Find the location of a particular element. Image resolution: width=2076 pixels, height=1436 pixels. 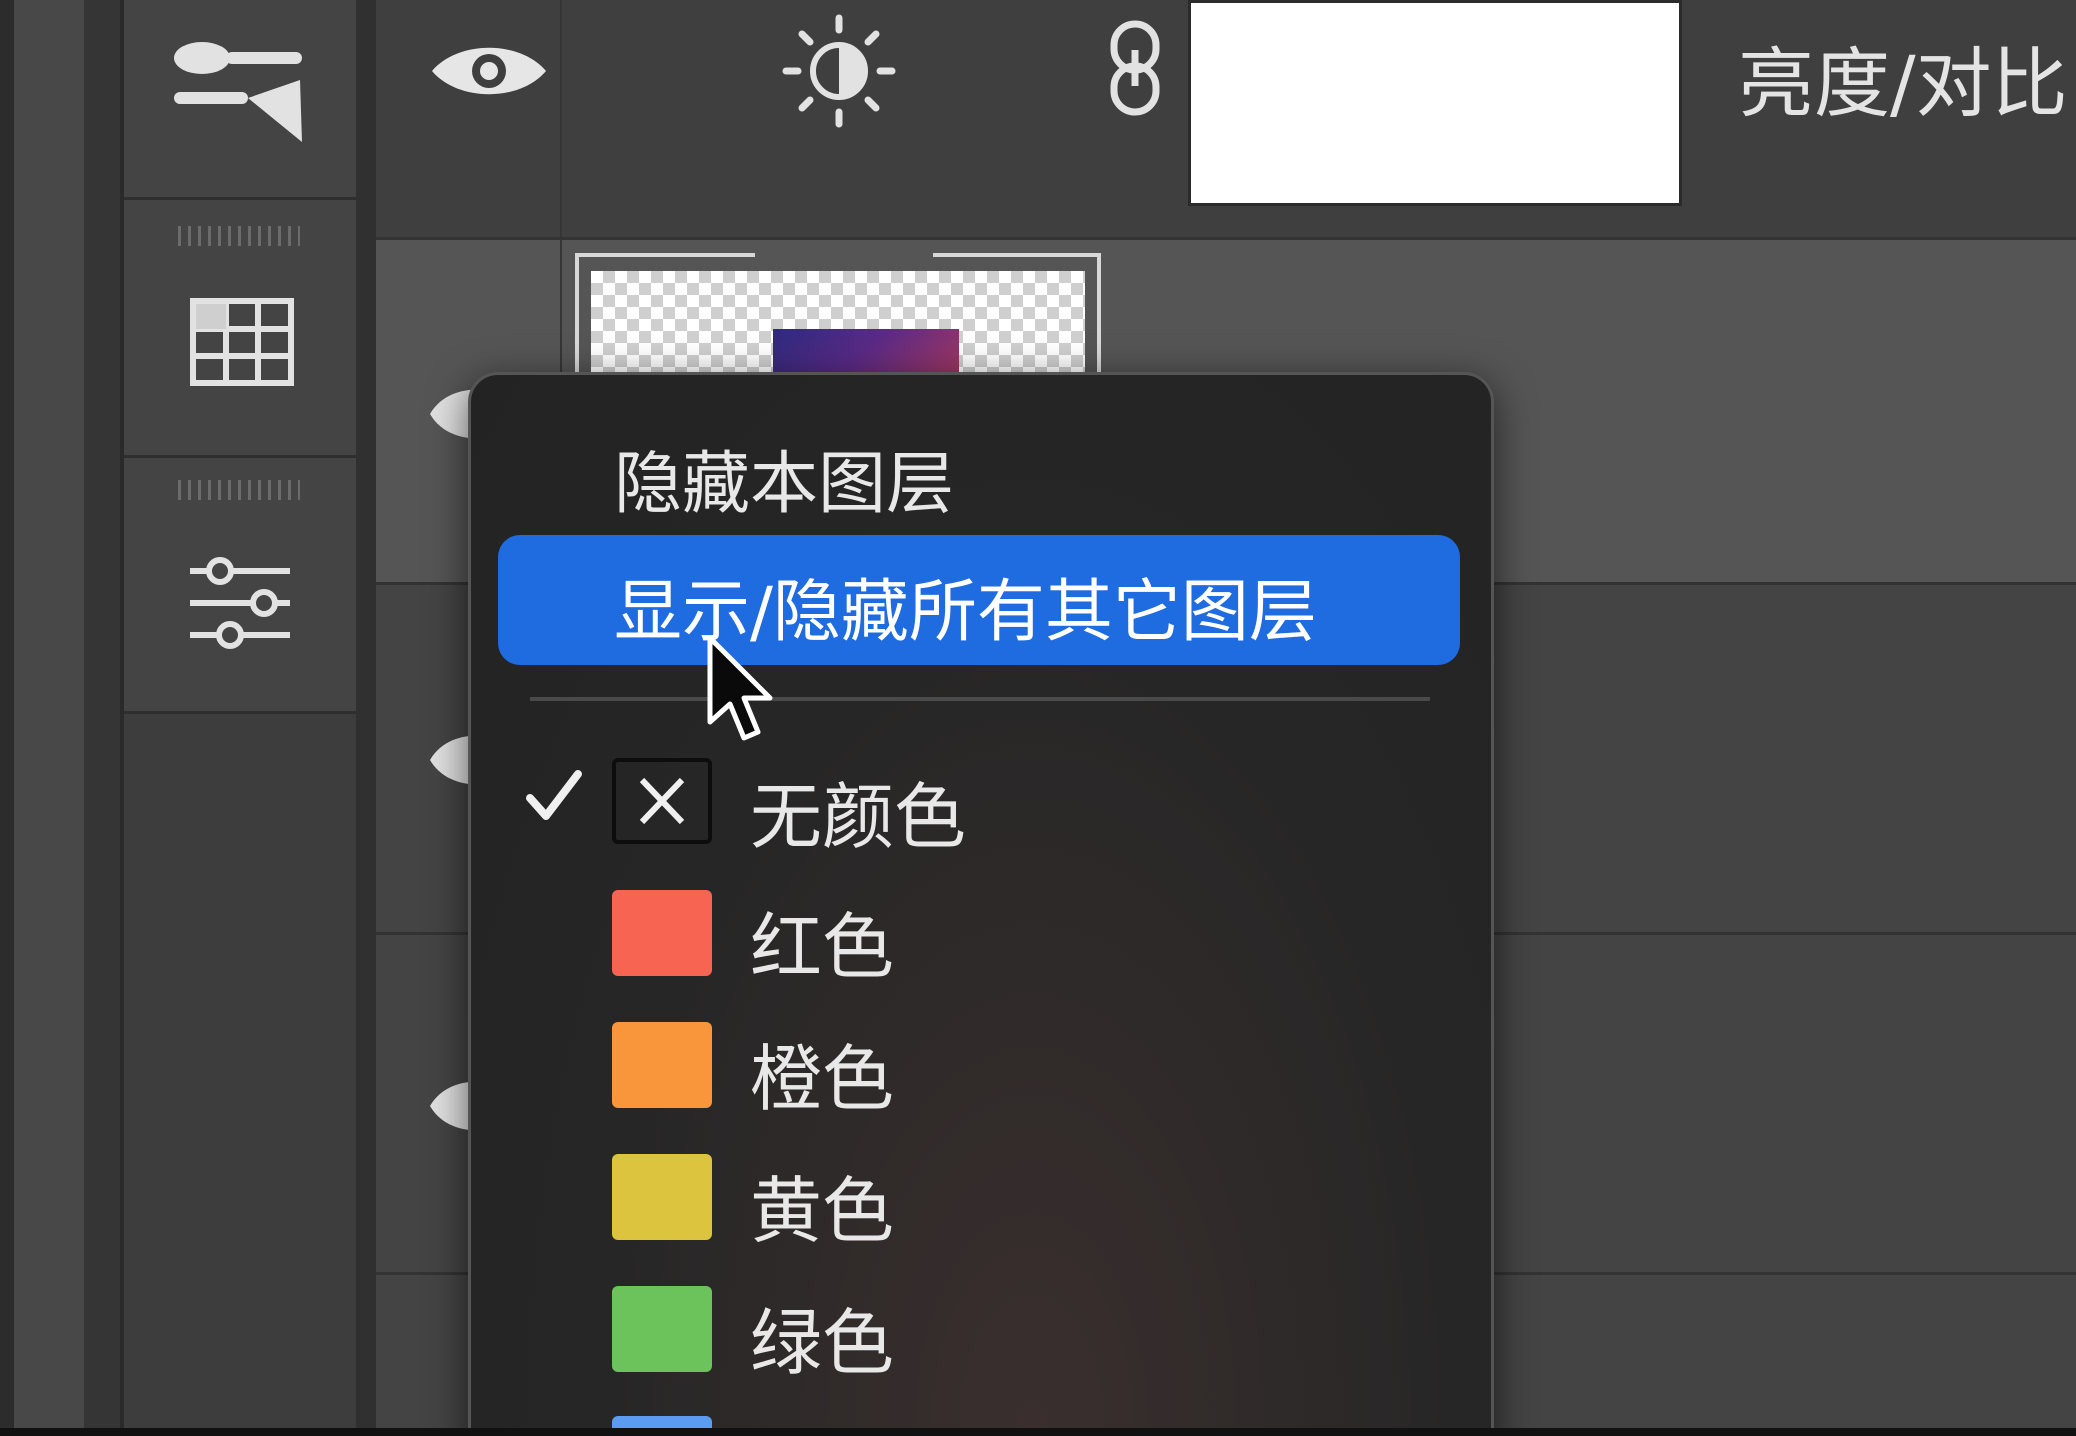

color-label-yellow: 黄色 is located at coordinates (822, 1204).